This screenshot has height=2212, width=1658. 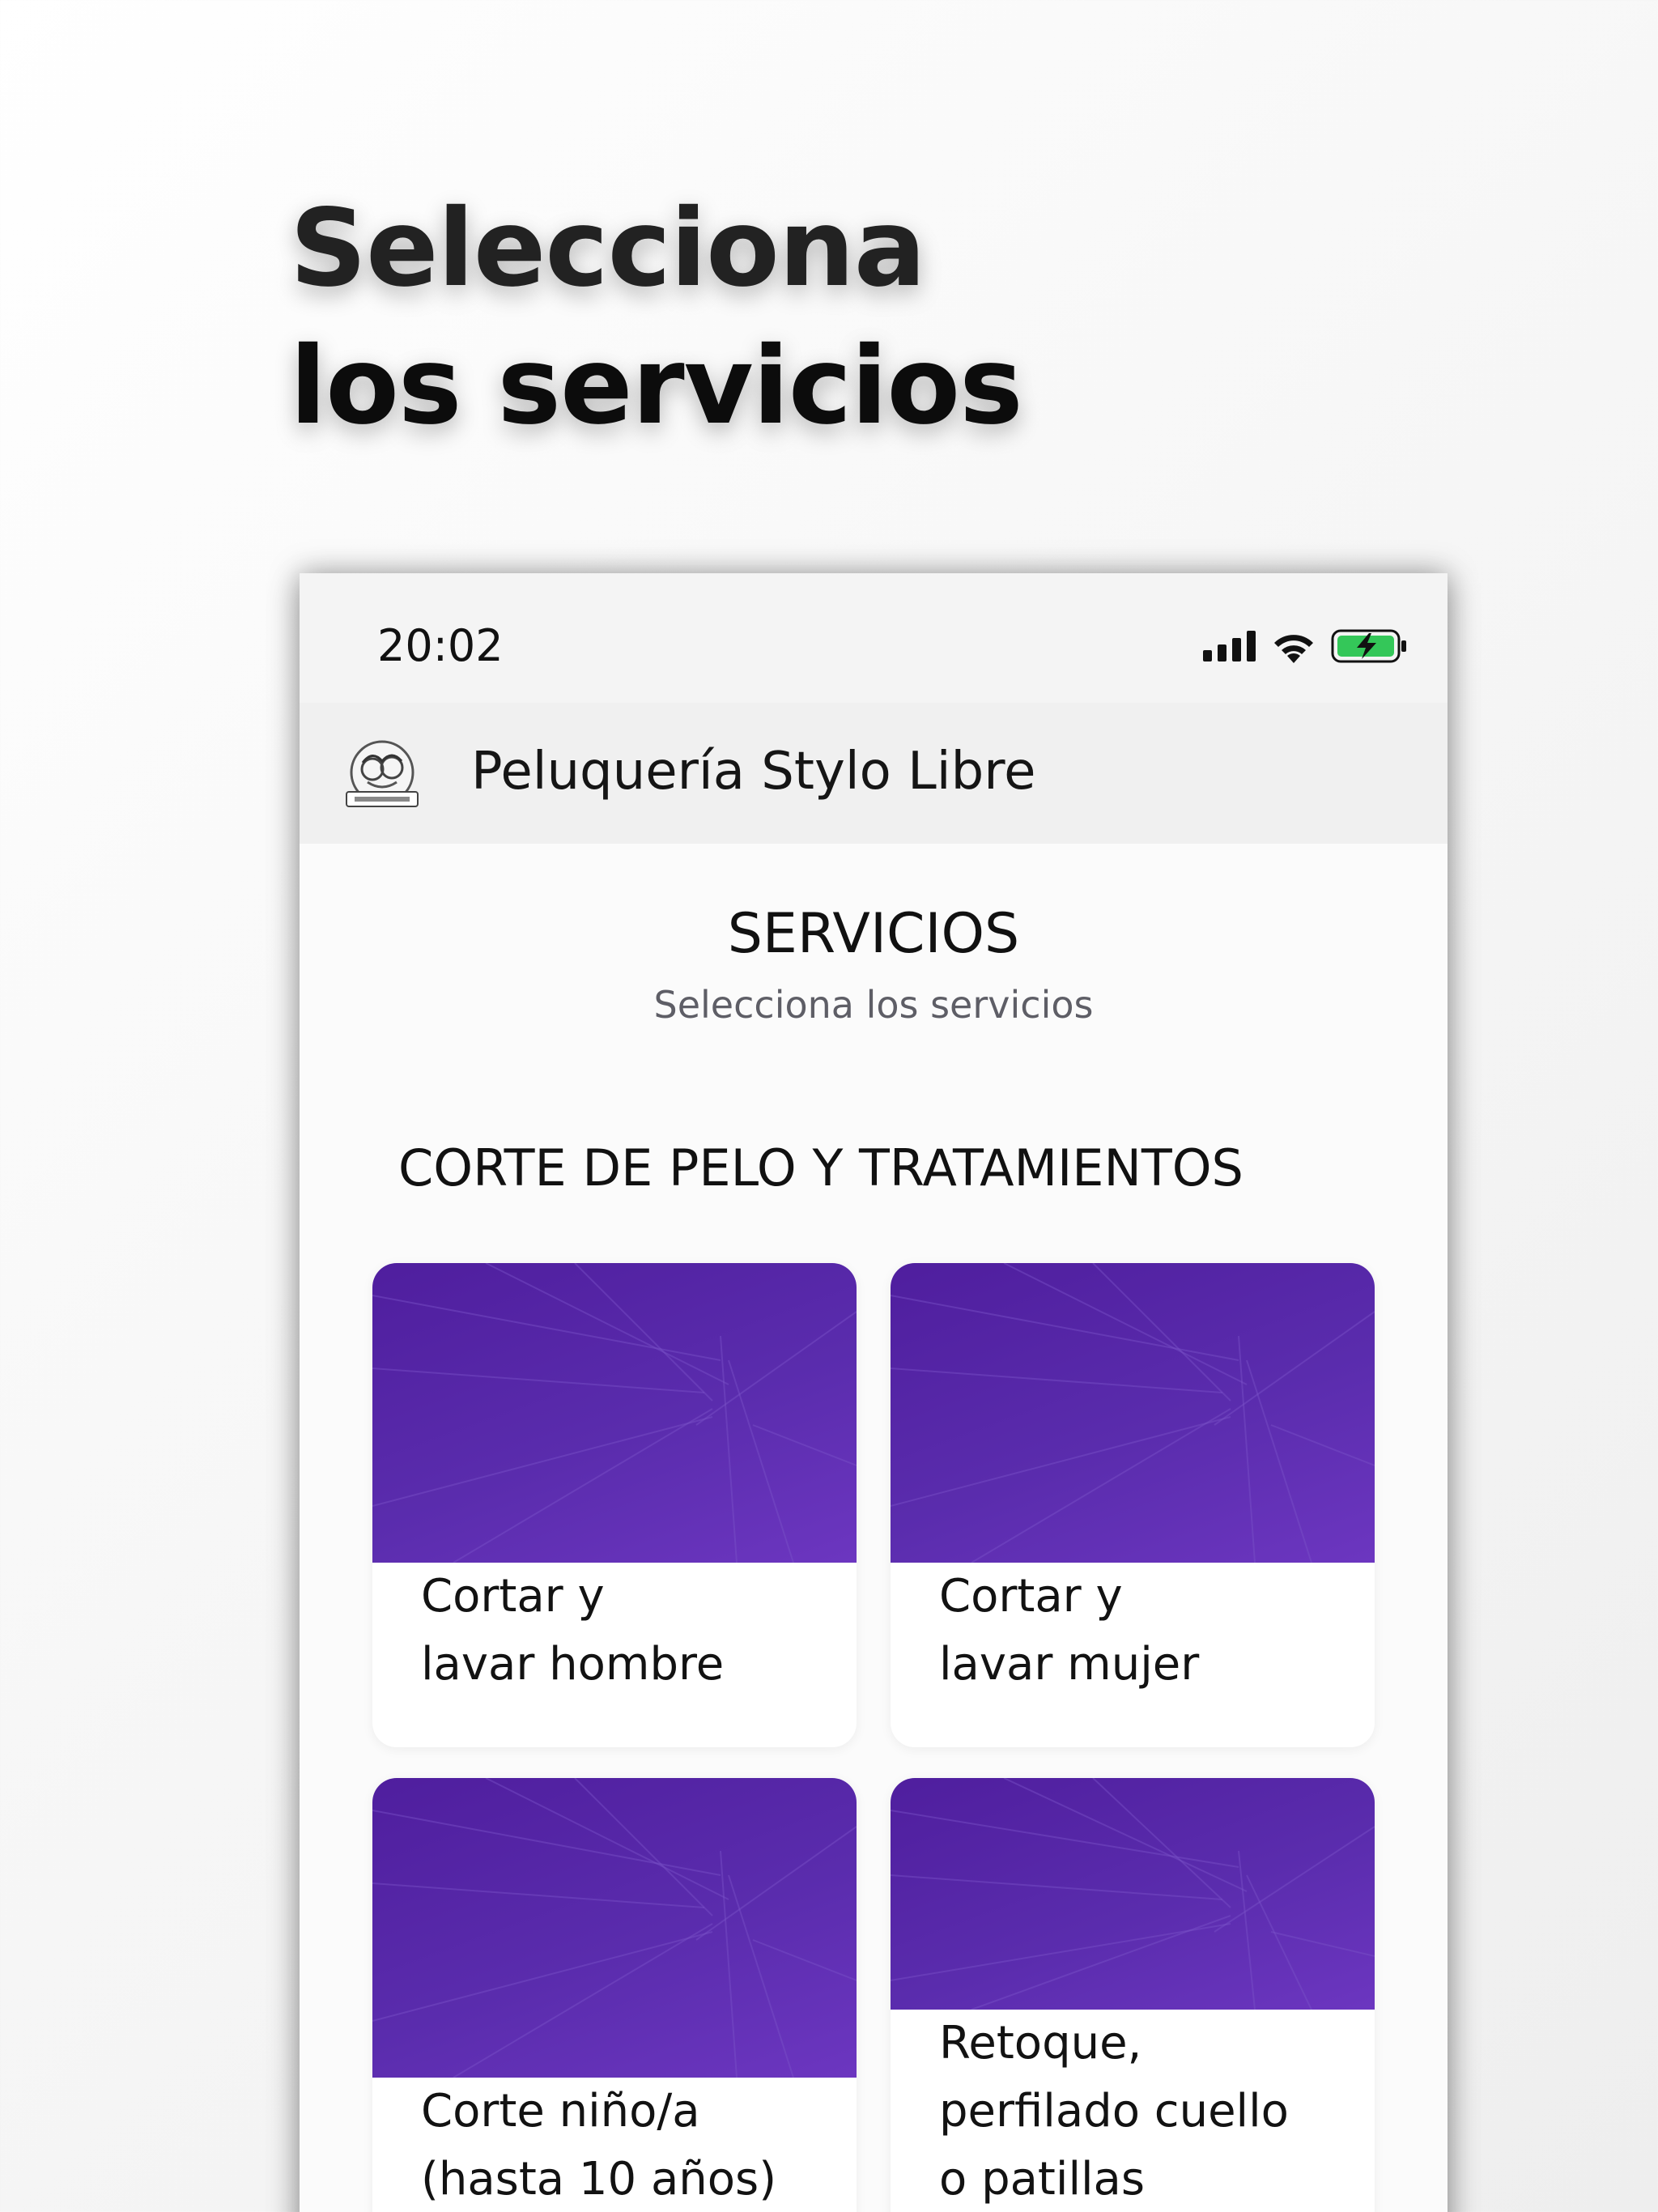 What do you see at coordinates (1040, 2043) in the screenshot?
I see `service-label-line: Retoque,` at bounding box center [1040, 2043].